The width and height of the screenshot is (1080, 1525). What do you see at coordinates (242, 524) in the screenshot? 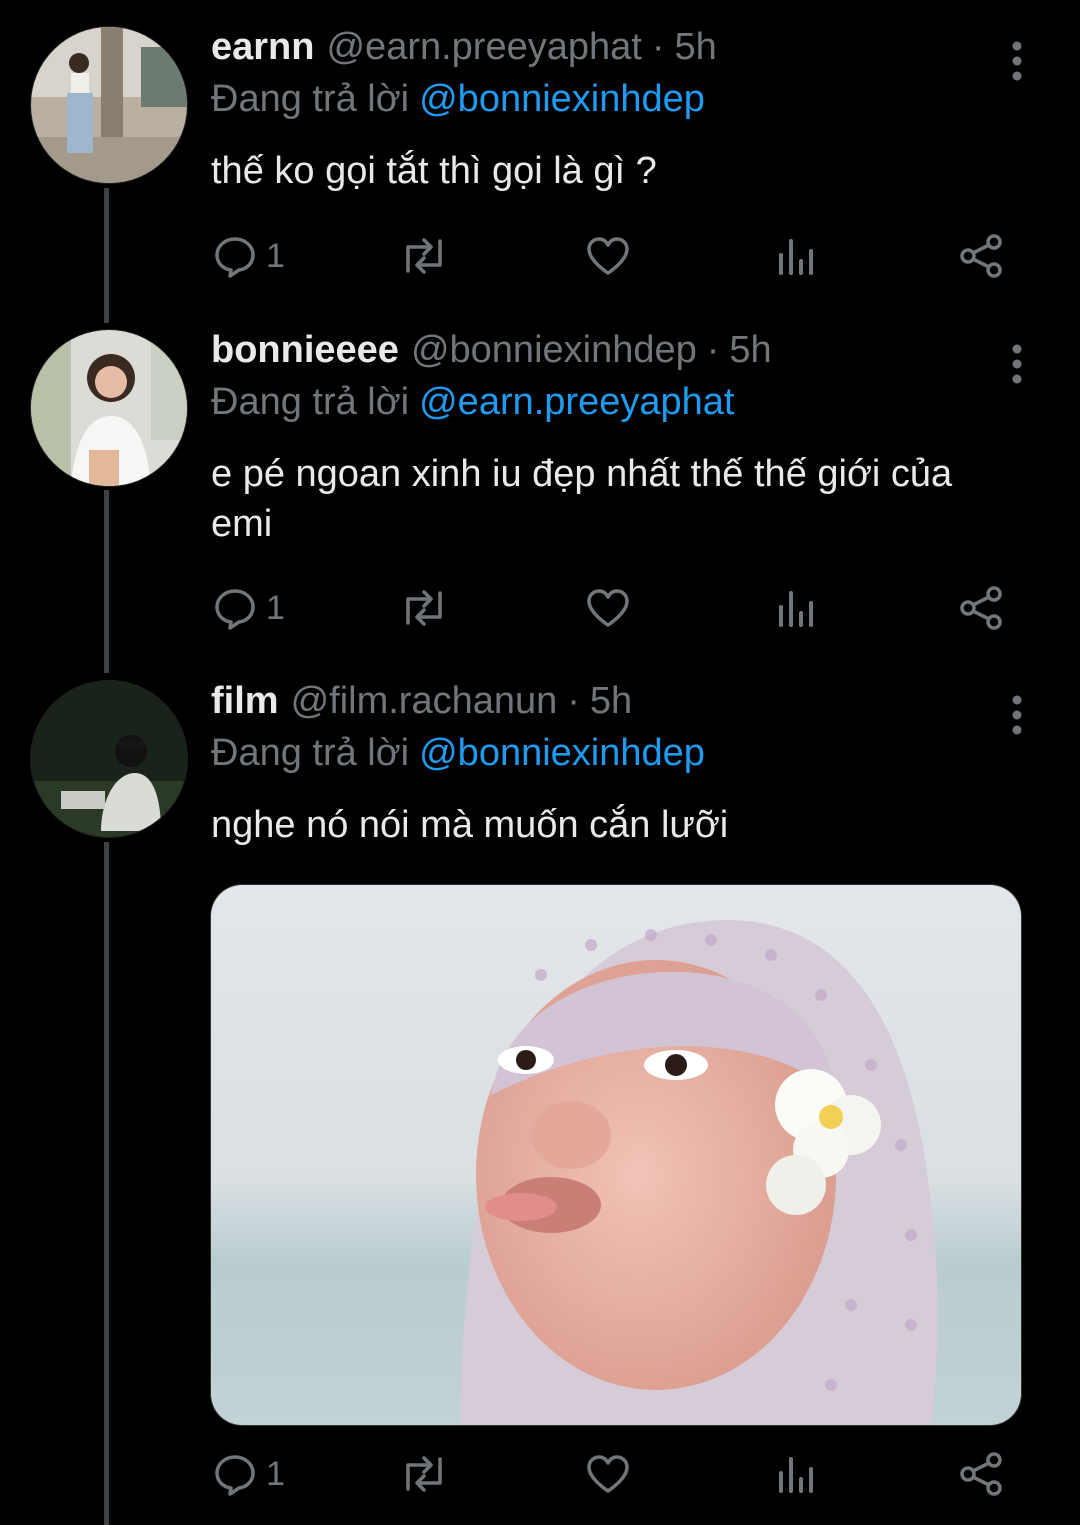
I see `tweet-text-line: emi` at bounding box center [242, 524].